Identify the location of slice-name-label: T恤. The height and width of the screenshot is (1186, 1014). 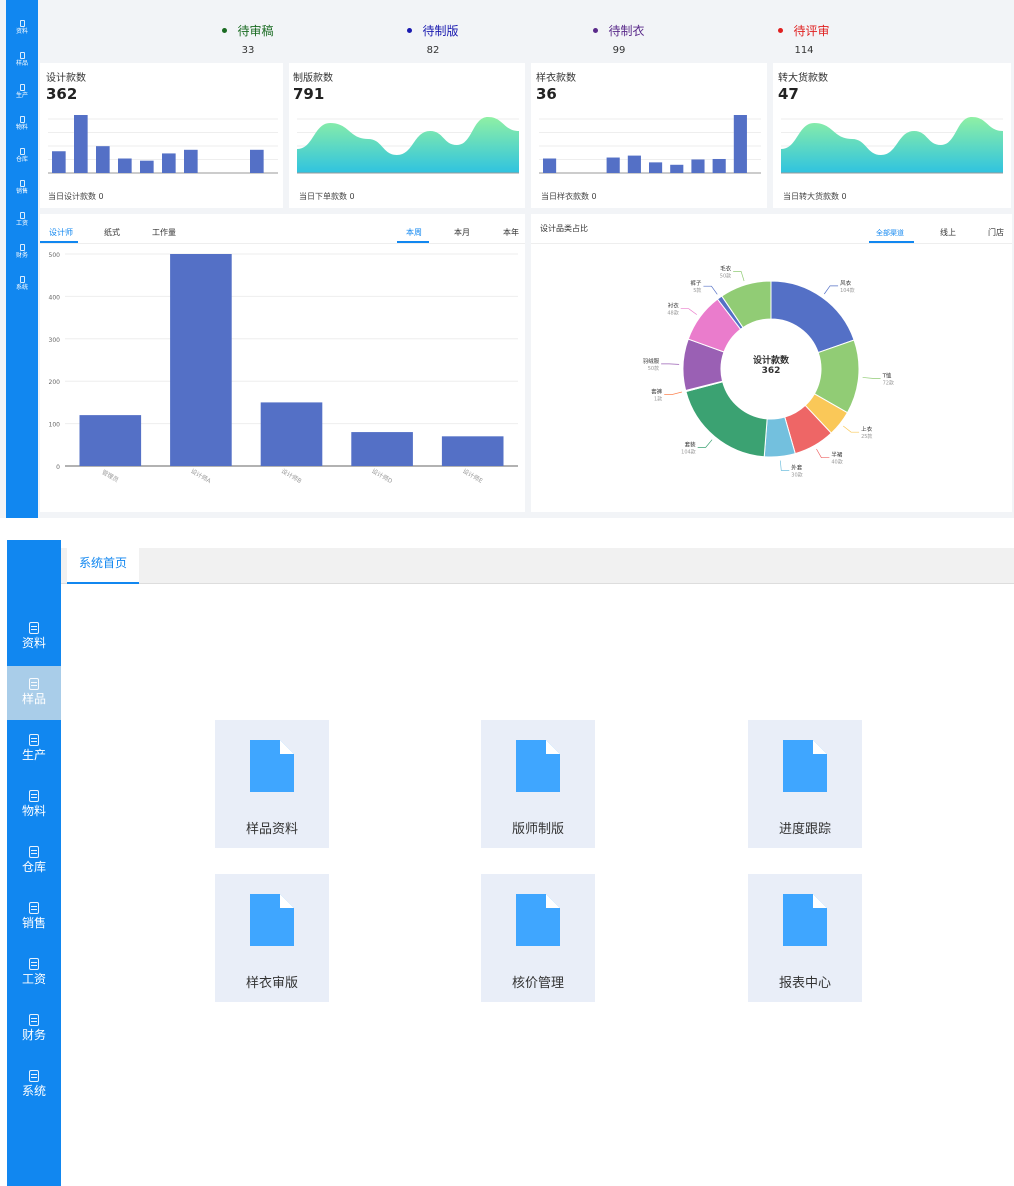
(887, 375).